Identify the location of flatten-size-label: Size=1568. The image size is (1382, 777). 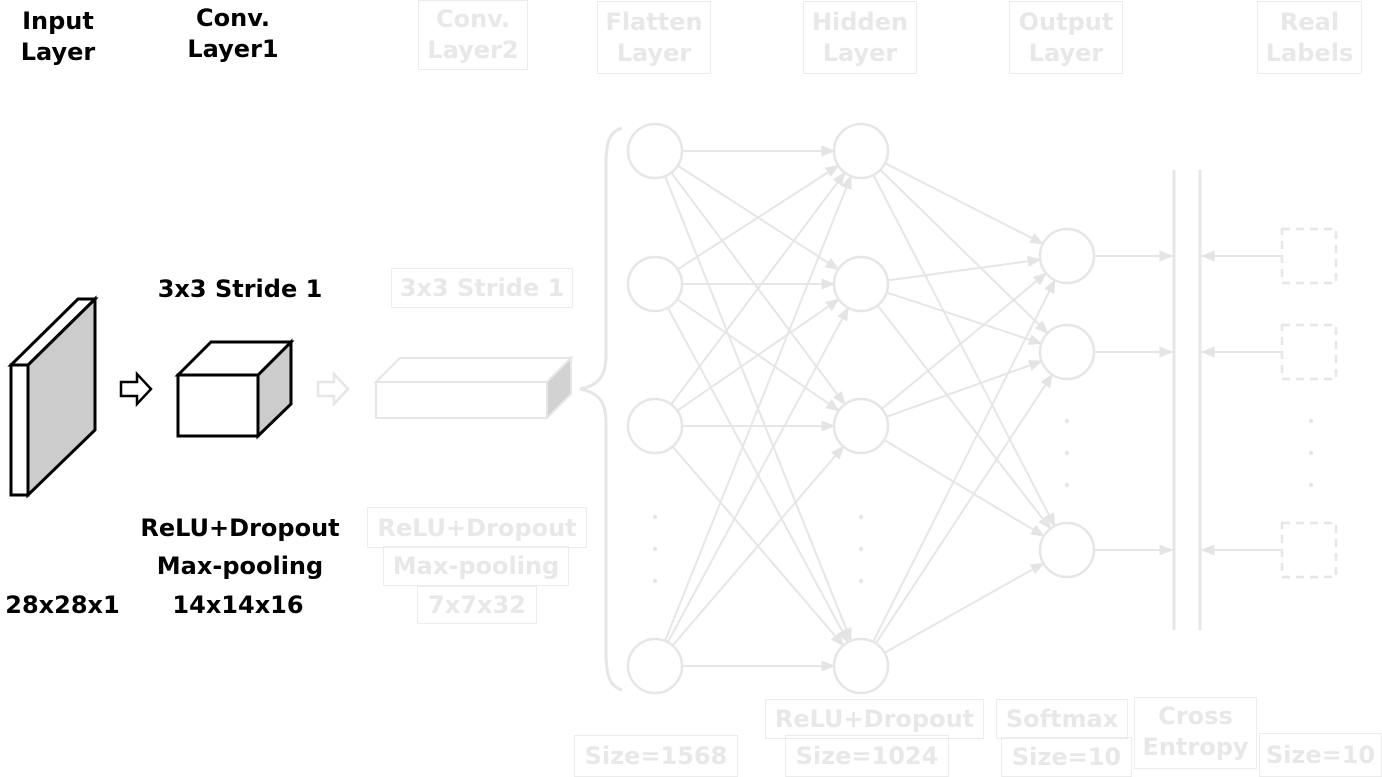
(656, 756).